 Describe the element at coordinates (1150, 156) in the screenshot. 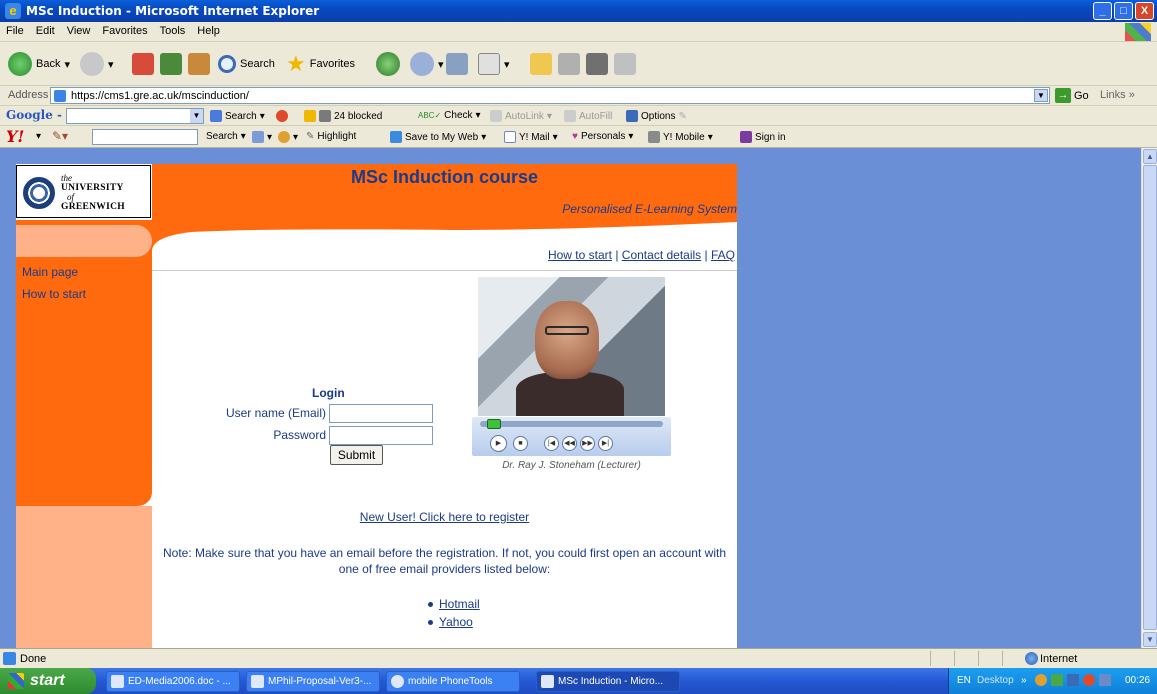

I see `scroll-up-icon: ▲` at that location.